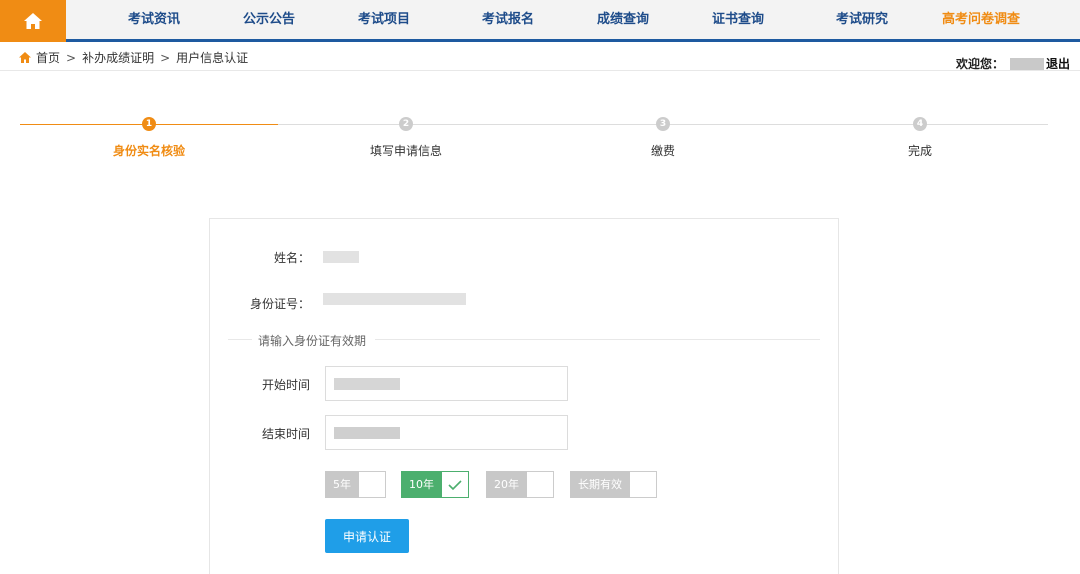  I want to click on period-option-long-term: 长期有效, so click(613, 484).